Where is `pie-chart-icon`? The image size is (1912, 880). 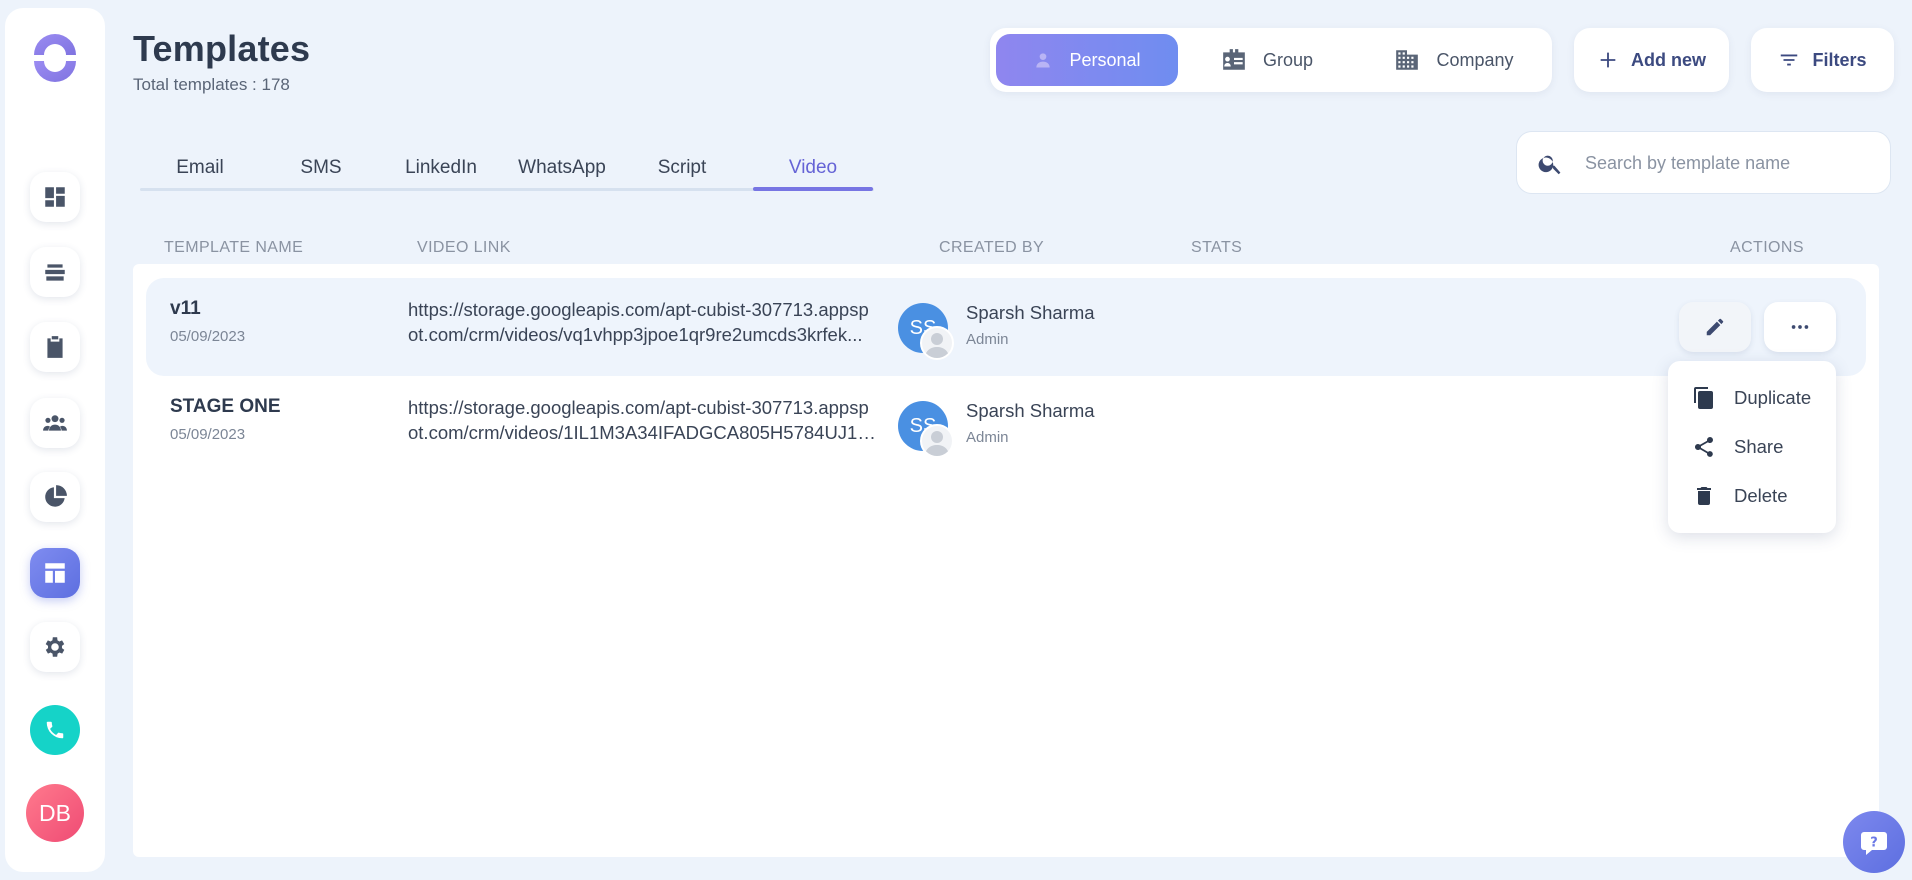
pie-chart-icon is located at coordinates (56, 496).